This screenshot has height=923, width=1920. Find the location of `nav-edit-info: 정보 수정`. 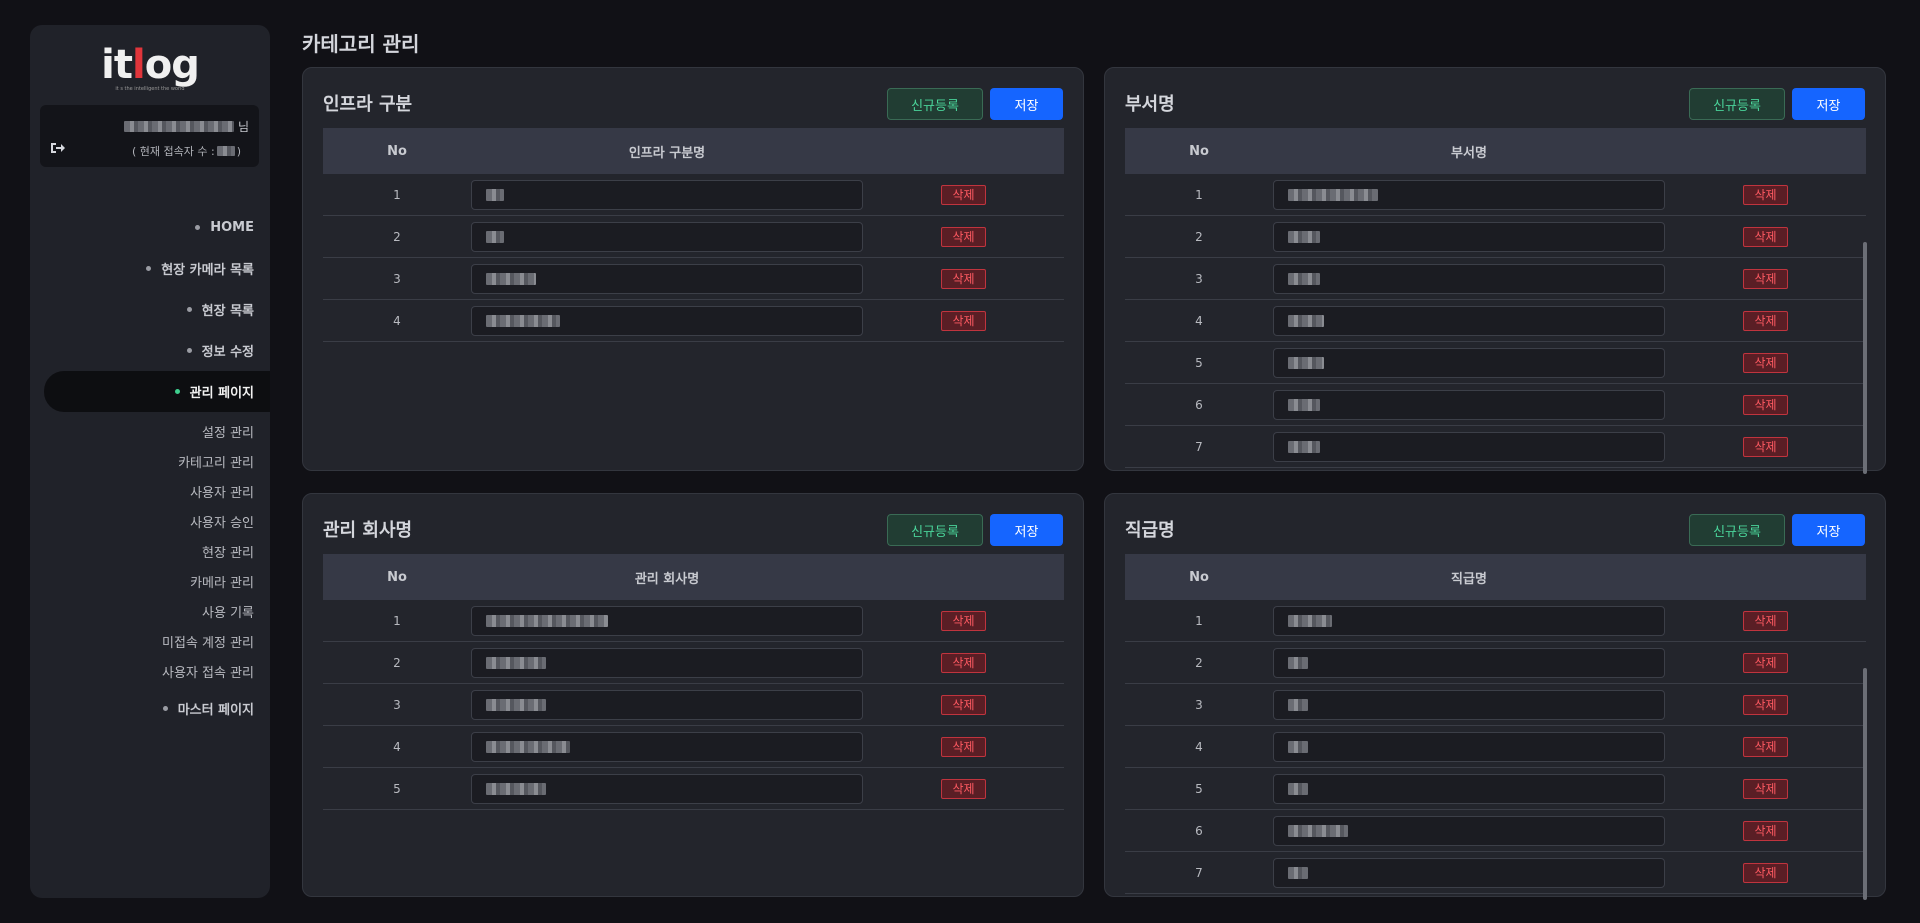

nav-edit-info: 정보 수정 is located at coordinates (150, 350).